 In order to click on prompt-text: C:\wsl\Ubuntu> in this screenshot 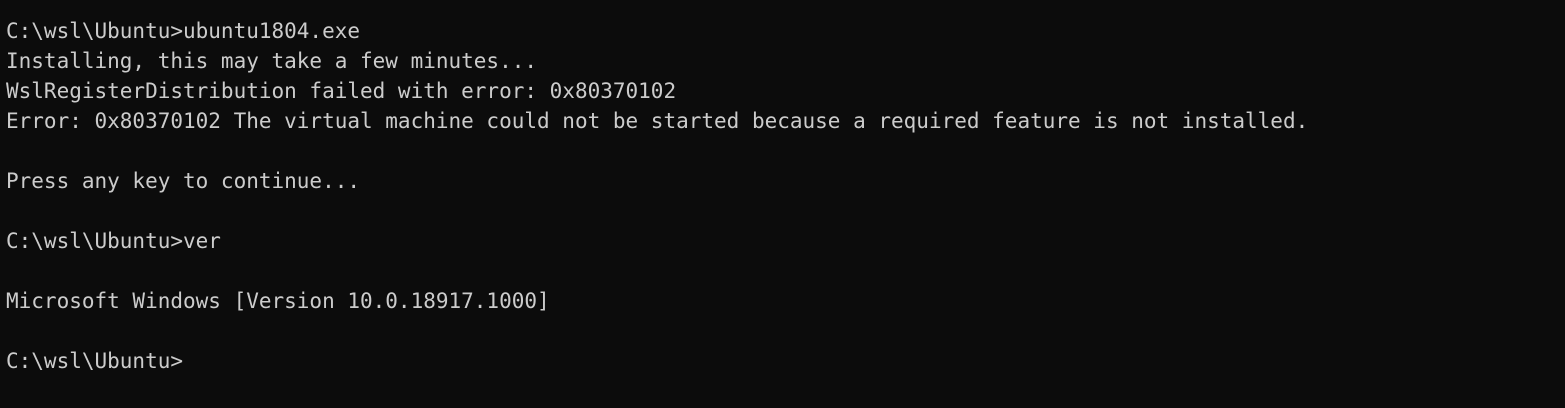, I will do `click(95, 361)`.